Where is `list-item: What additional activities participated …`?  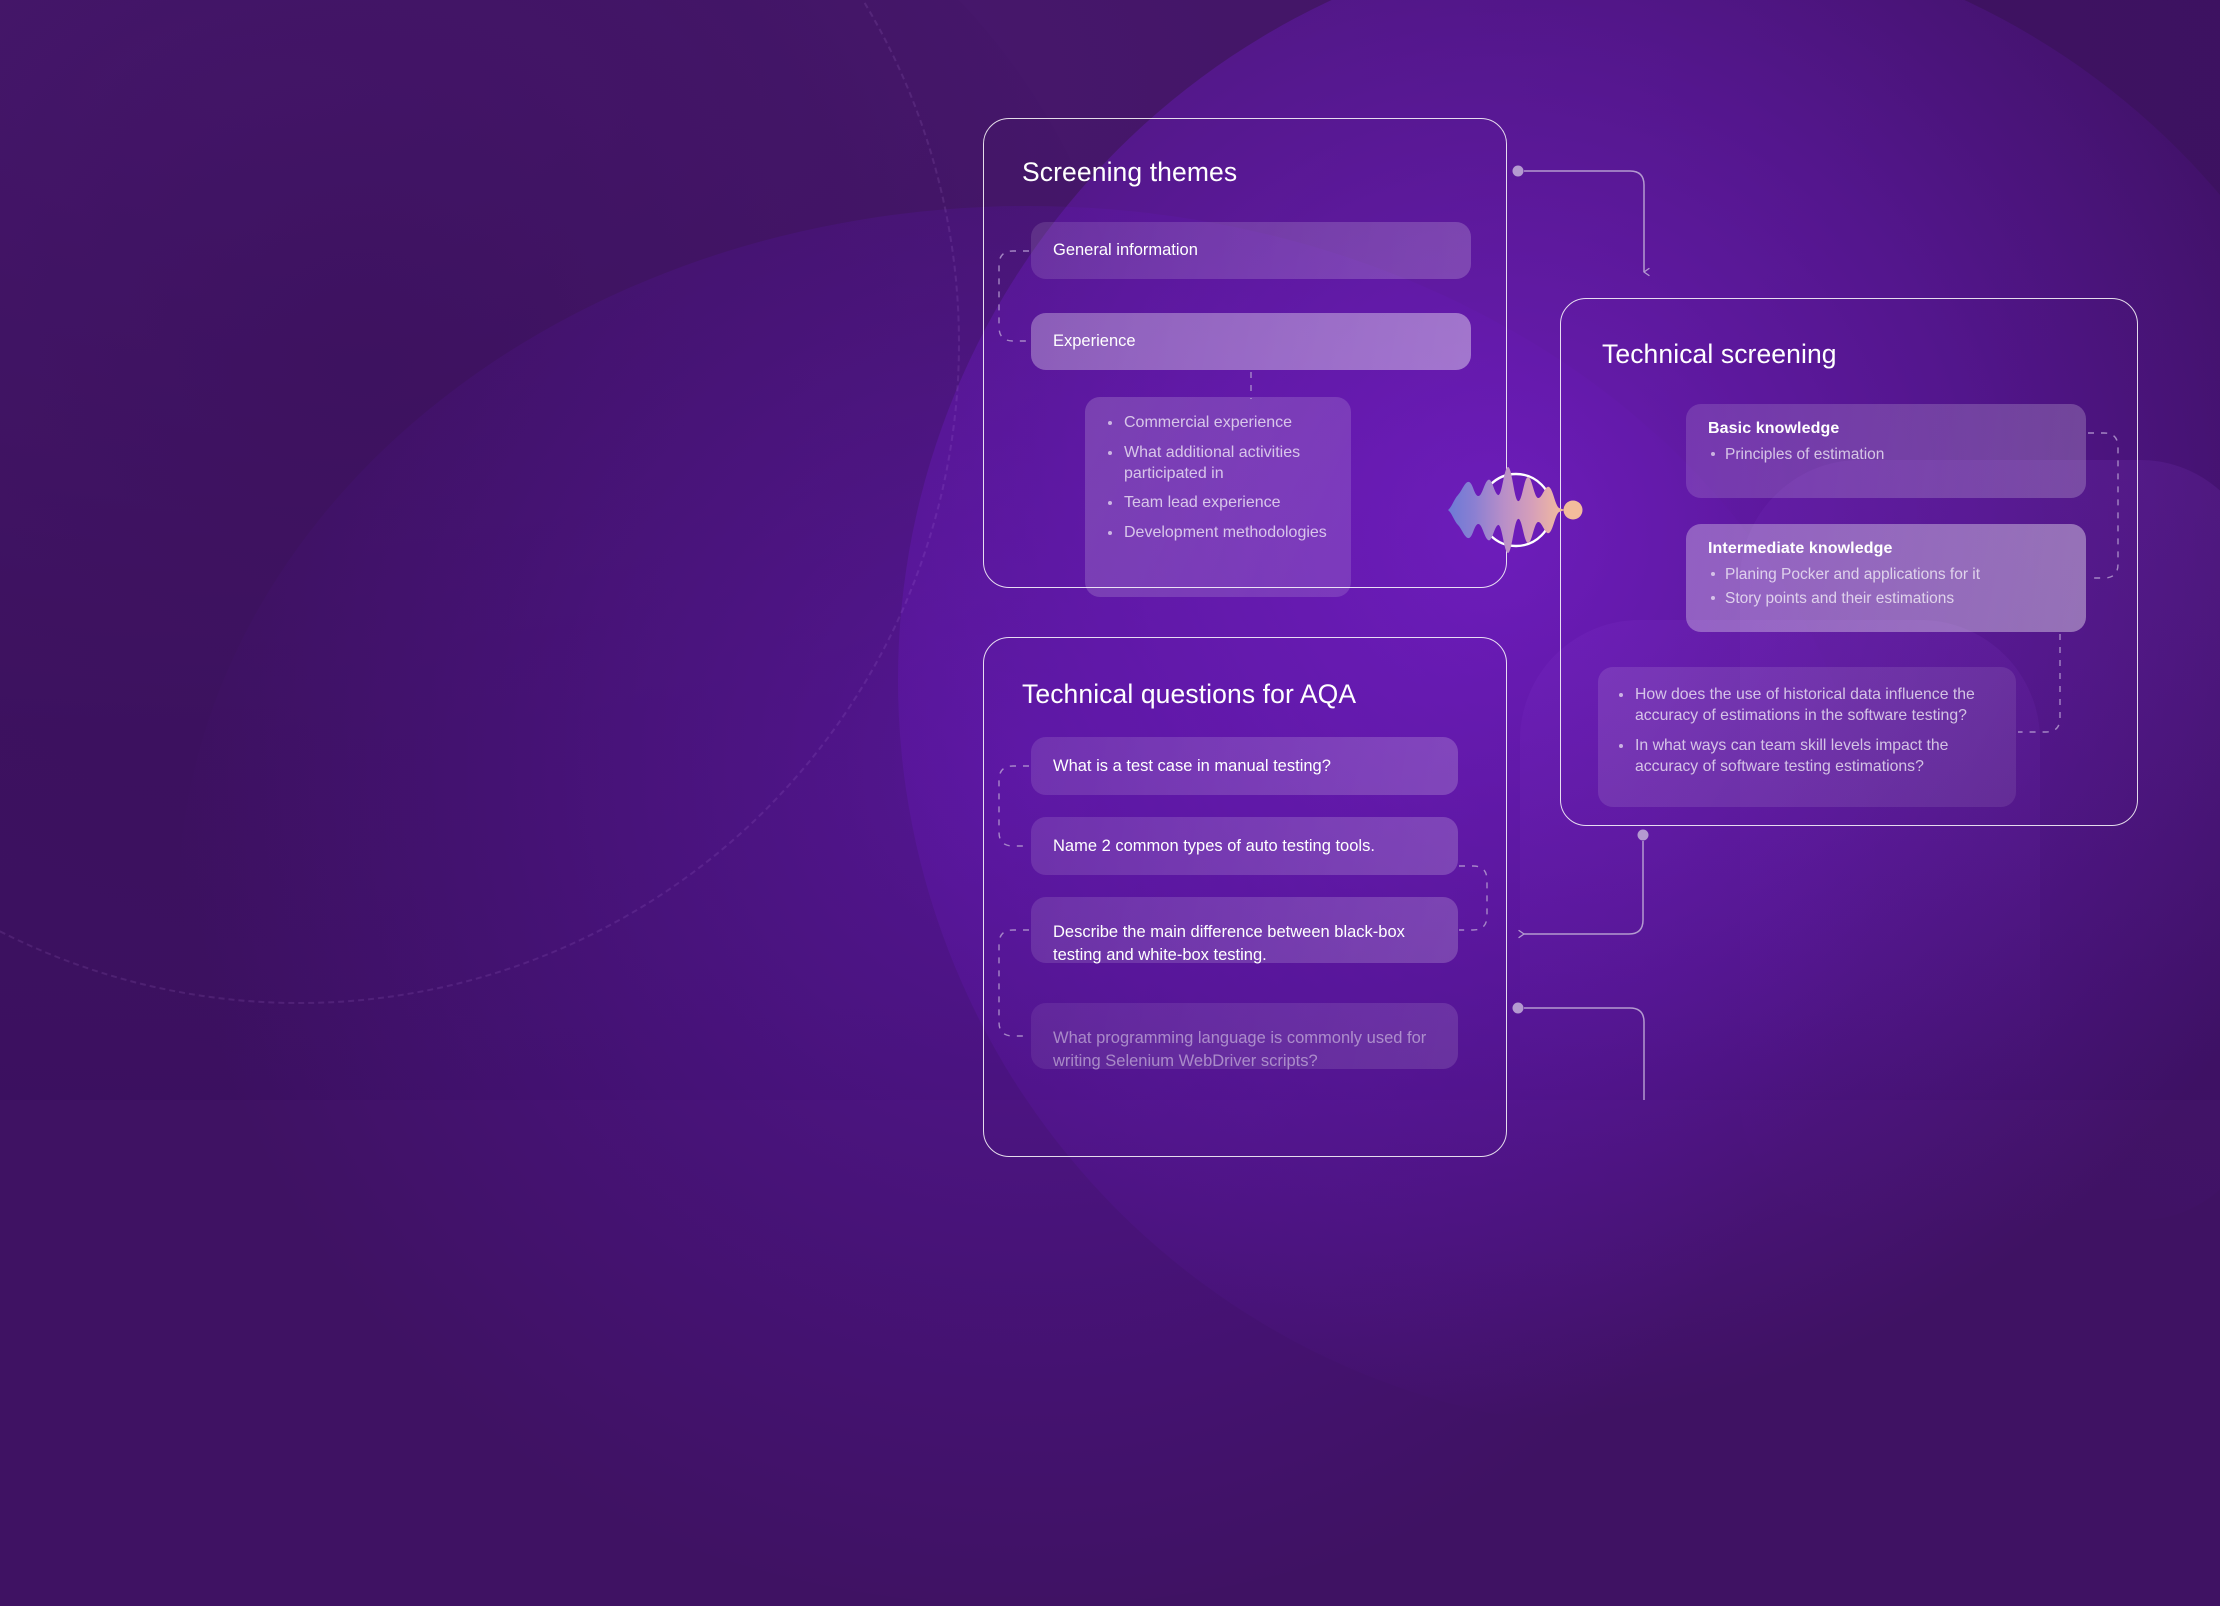
list-item: What additional activities participated … is located at coordinates (1218, 464).